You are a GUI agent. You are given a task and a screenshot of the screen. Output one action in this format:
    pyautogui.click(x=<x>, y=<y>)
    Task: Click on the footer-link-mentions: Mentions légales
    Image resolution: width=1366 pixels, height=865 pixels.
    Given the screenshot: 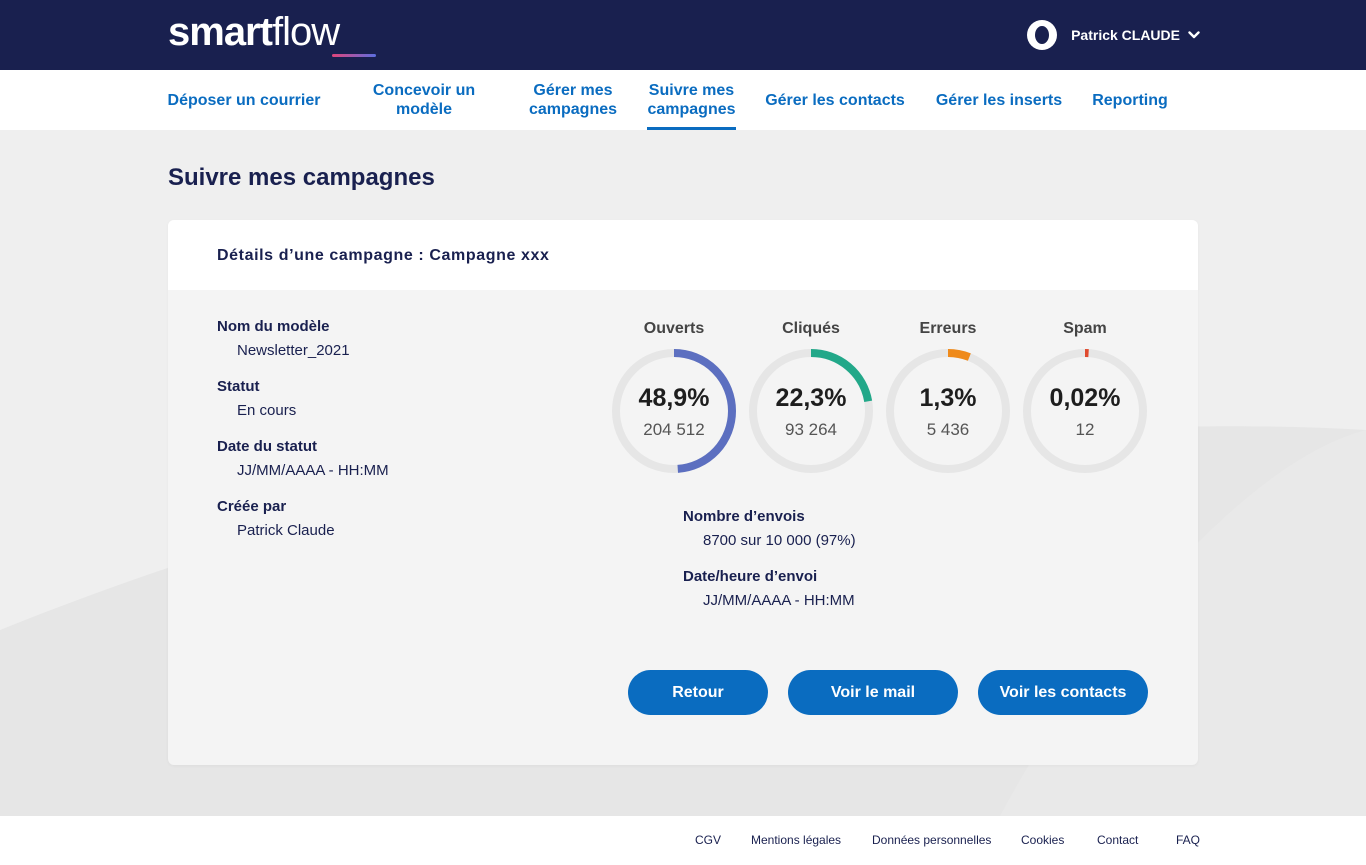 What is the action you would take?
    pyautogui.click(x=796, y=840)
    